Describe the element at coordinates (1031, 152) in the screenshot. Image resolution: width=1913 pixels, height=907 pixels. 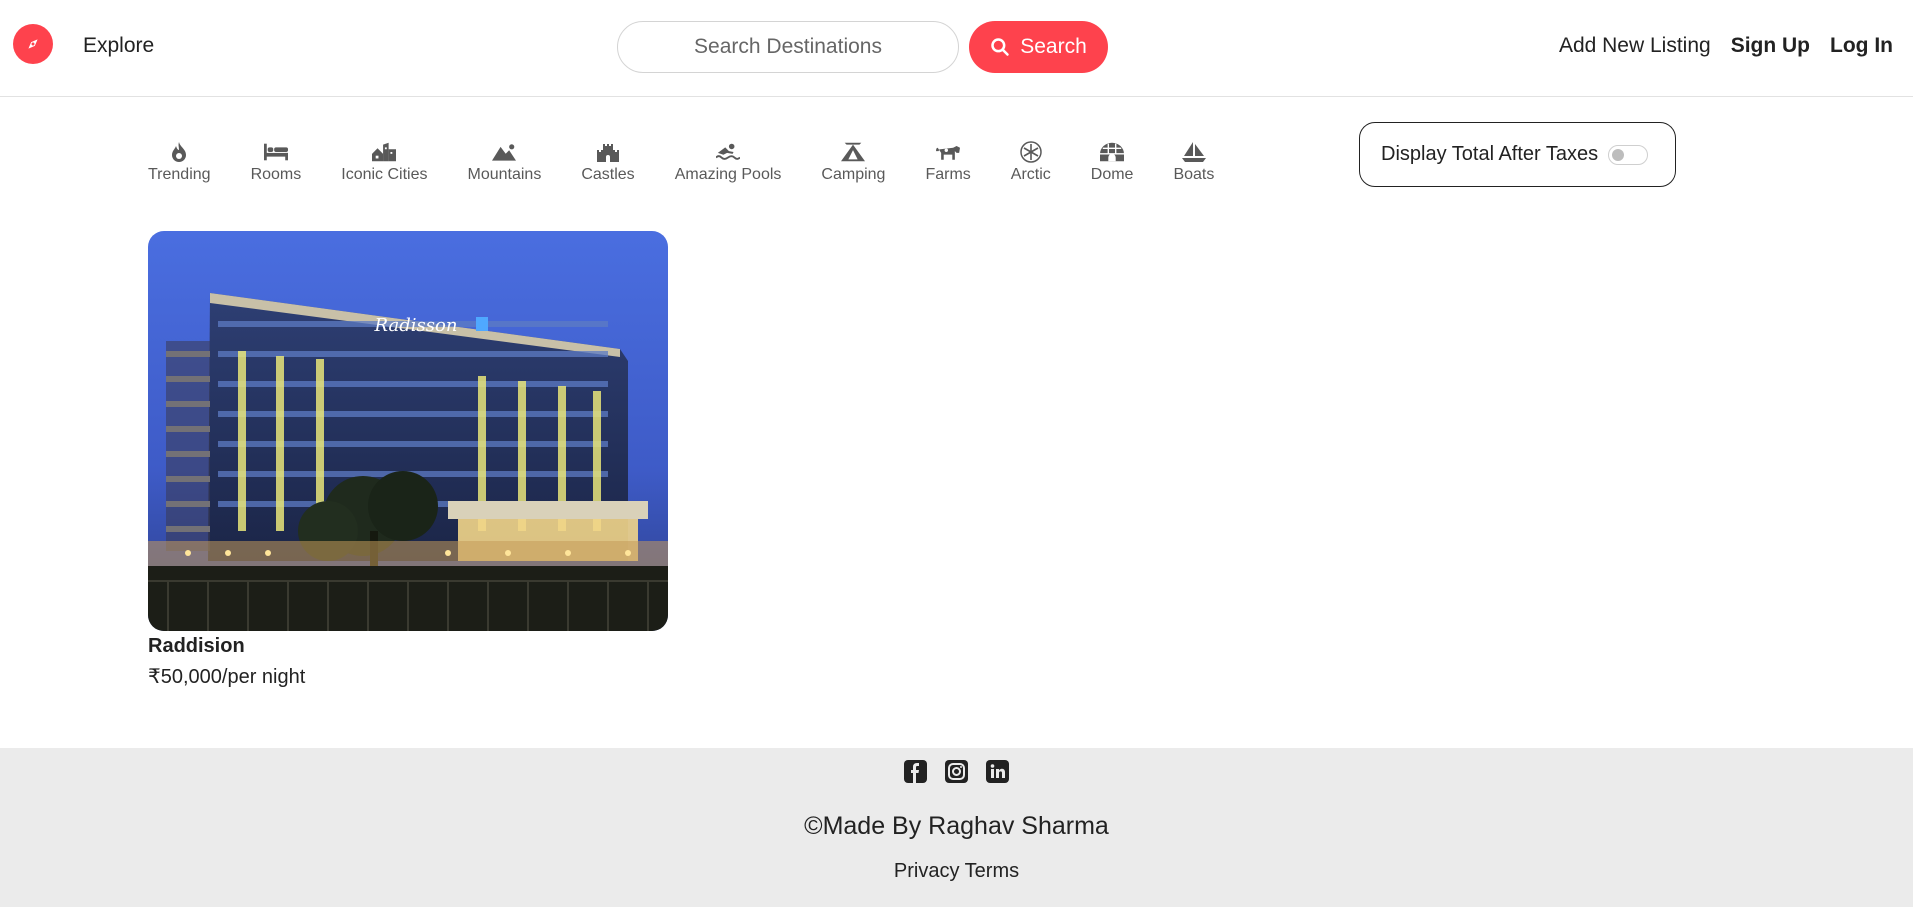
I see `snowflake-icon` at that location.